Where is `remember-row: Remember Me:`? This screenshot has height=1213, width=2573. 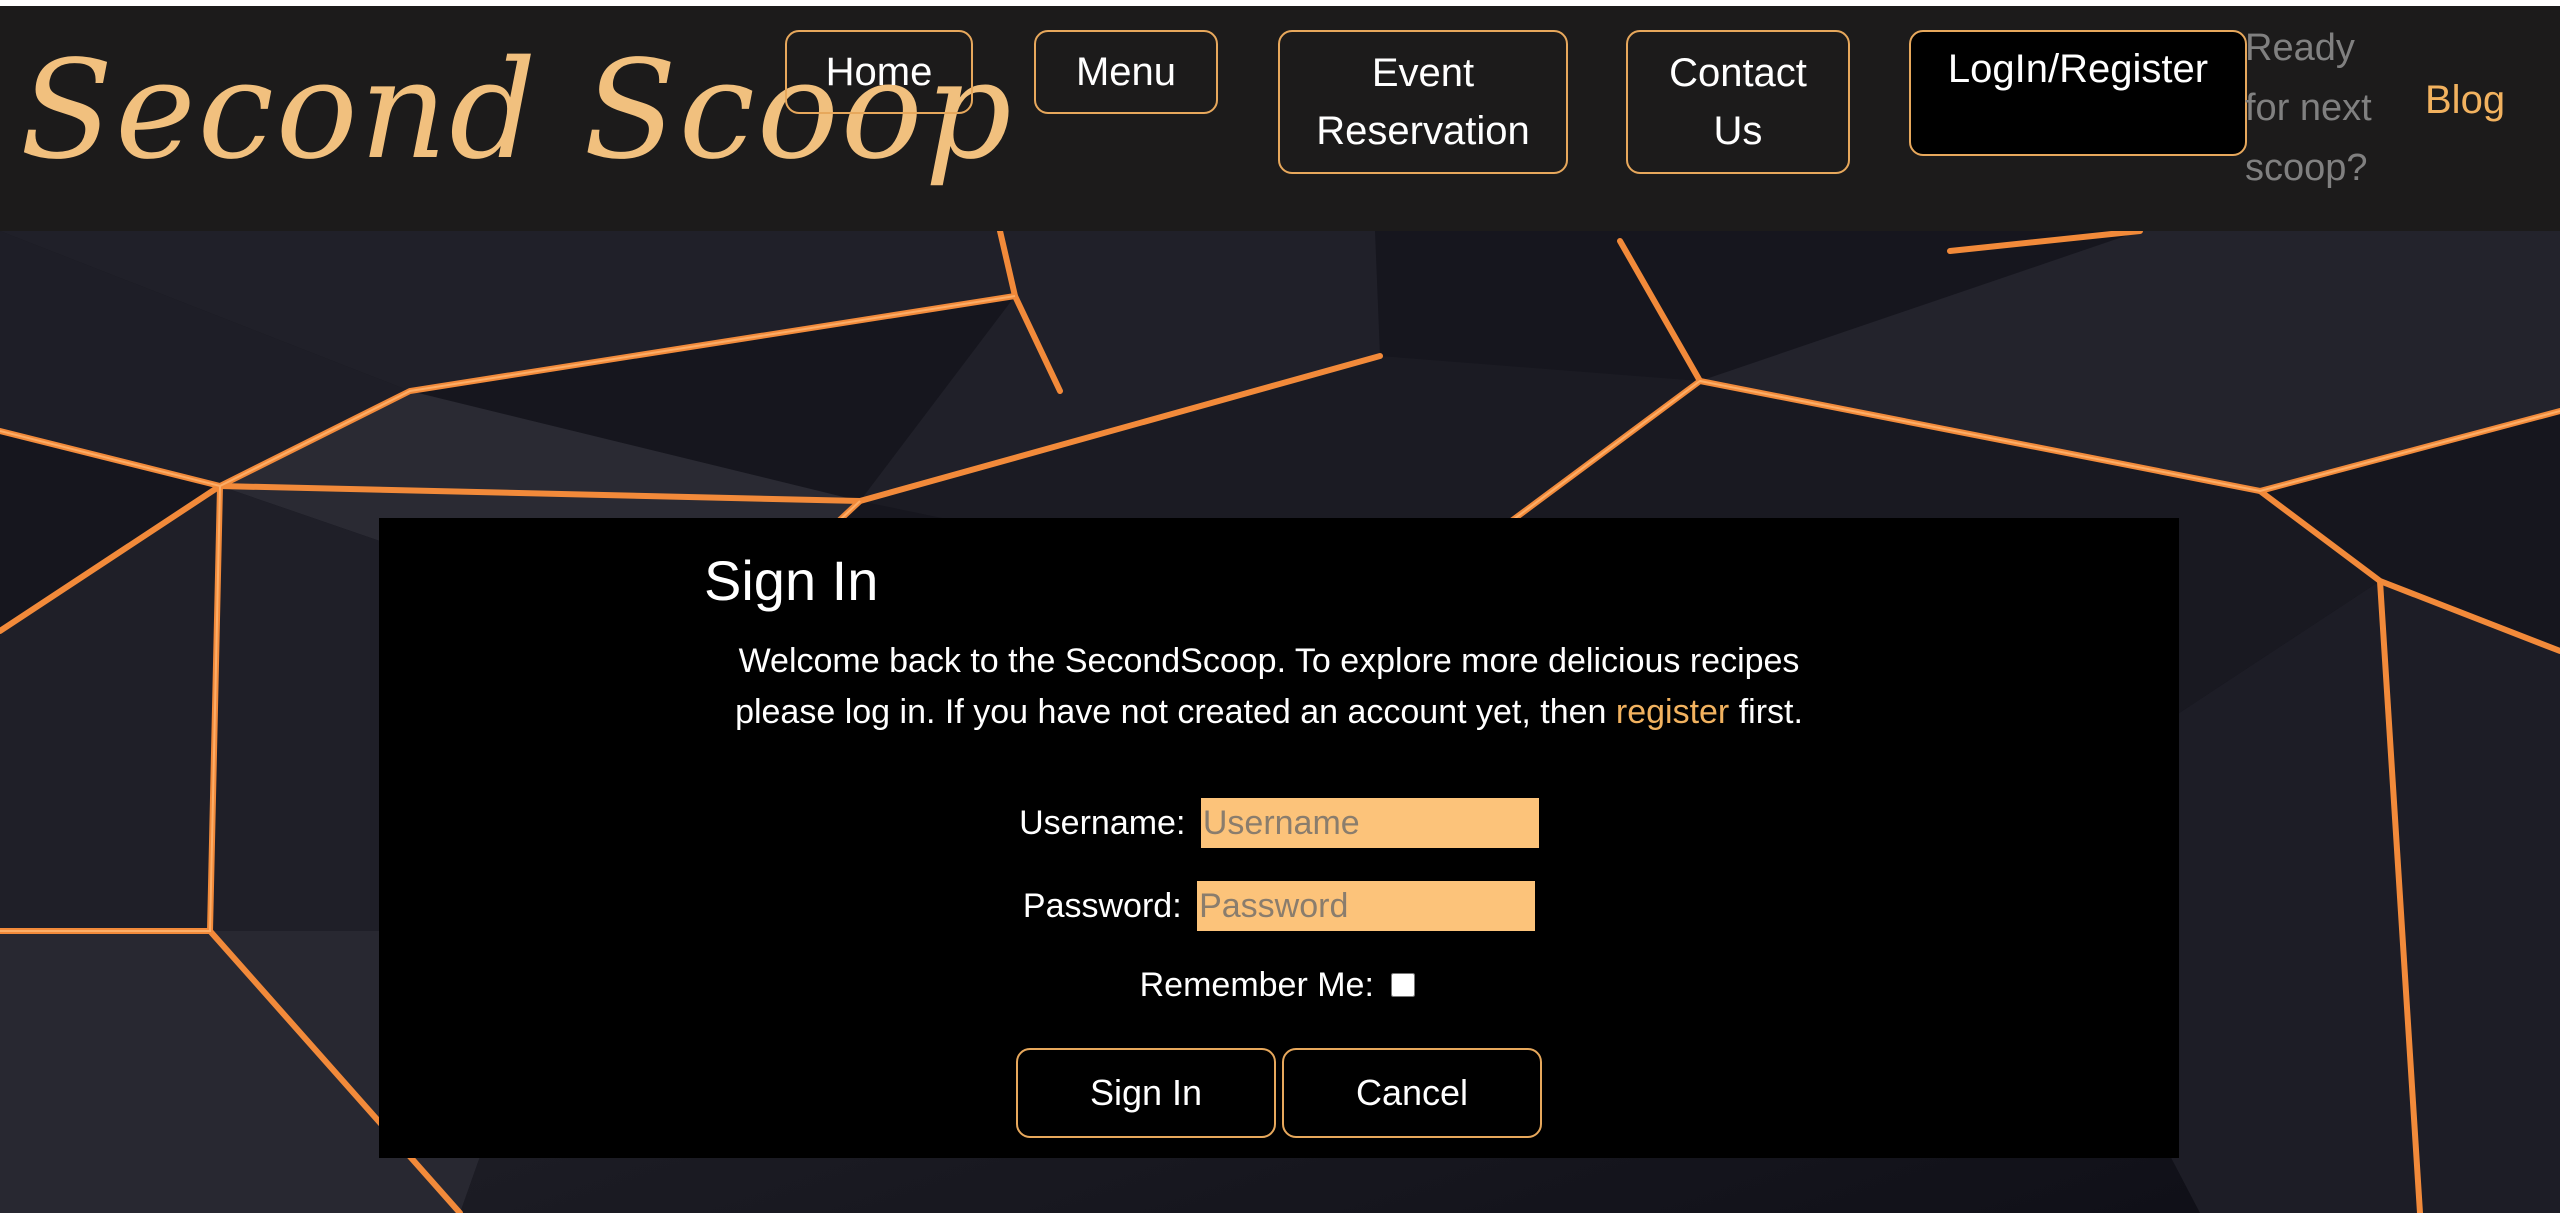 remember-row: Remember Me: is located at coordinates (1279, 984).